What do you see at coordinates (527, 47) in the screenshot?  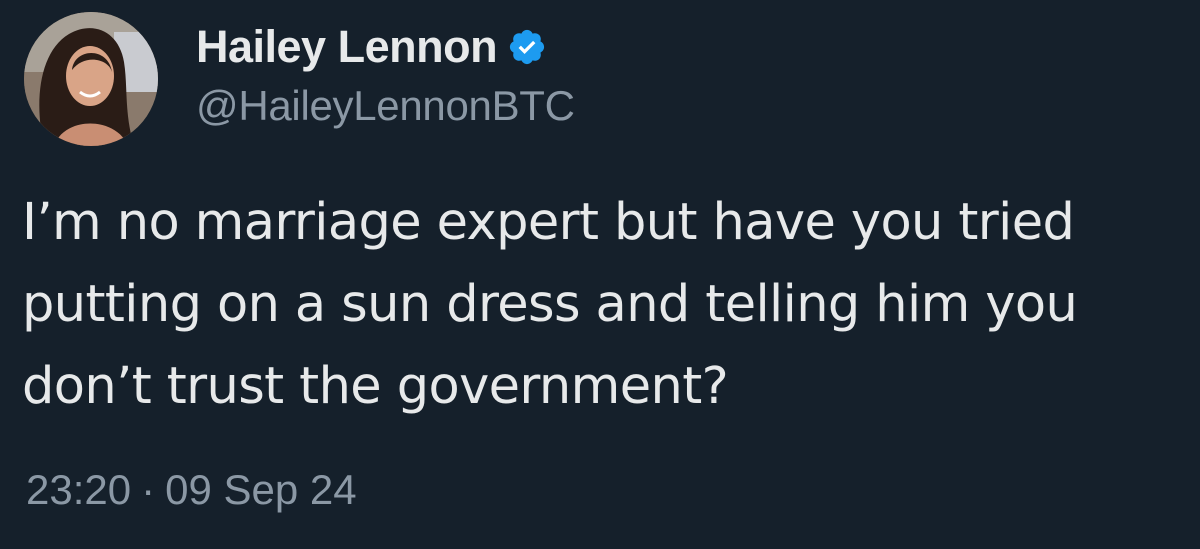 I see `verified-badge-icon` at bounding box center [527, 47].